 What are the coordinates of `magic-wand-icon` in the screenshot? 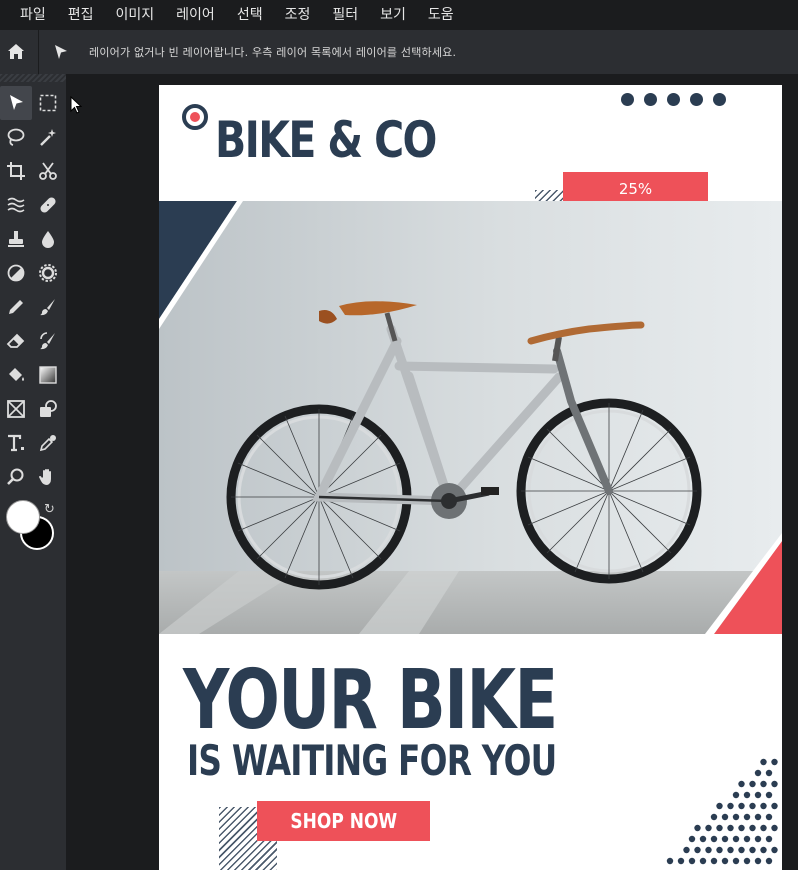 It's located at (48, 137).